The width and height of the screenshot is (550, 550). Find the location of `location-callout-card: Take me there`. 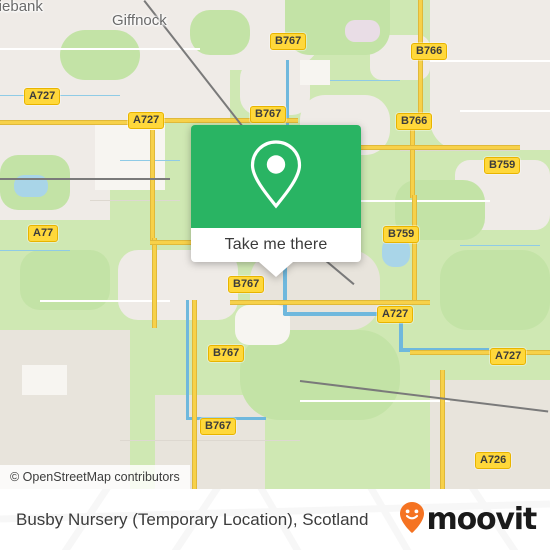

location-callout-card: Take me there is located at coordinates (276, 201).